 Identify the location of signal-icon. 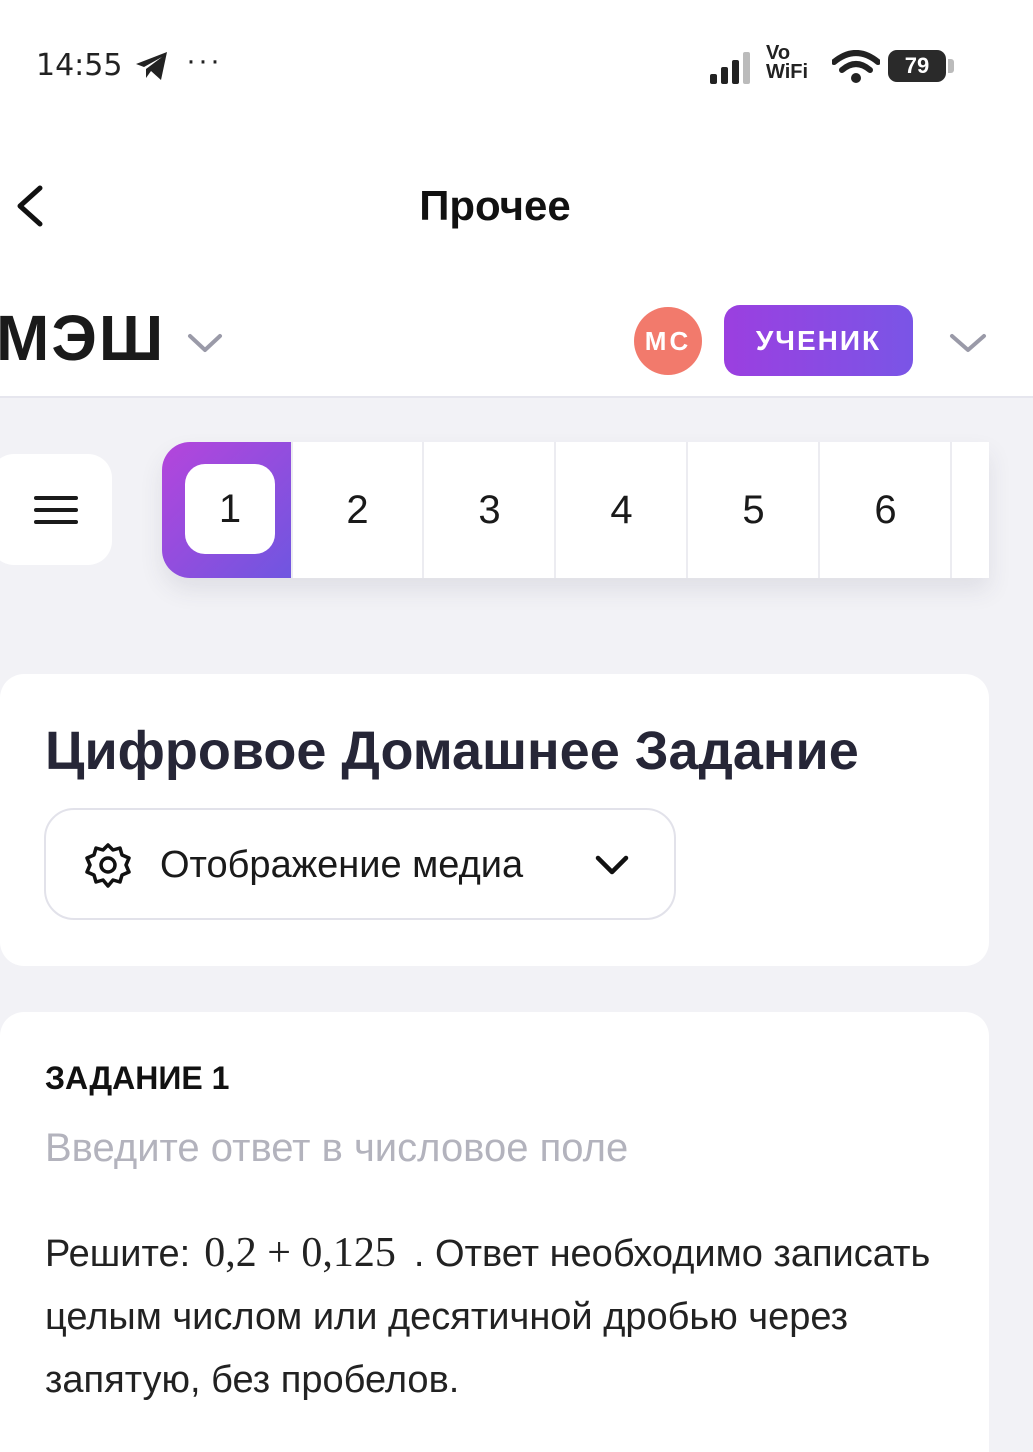
(730, 68).